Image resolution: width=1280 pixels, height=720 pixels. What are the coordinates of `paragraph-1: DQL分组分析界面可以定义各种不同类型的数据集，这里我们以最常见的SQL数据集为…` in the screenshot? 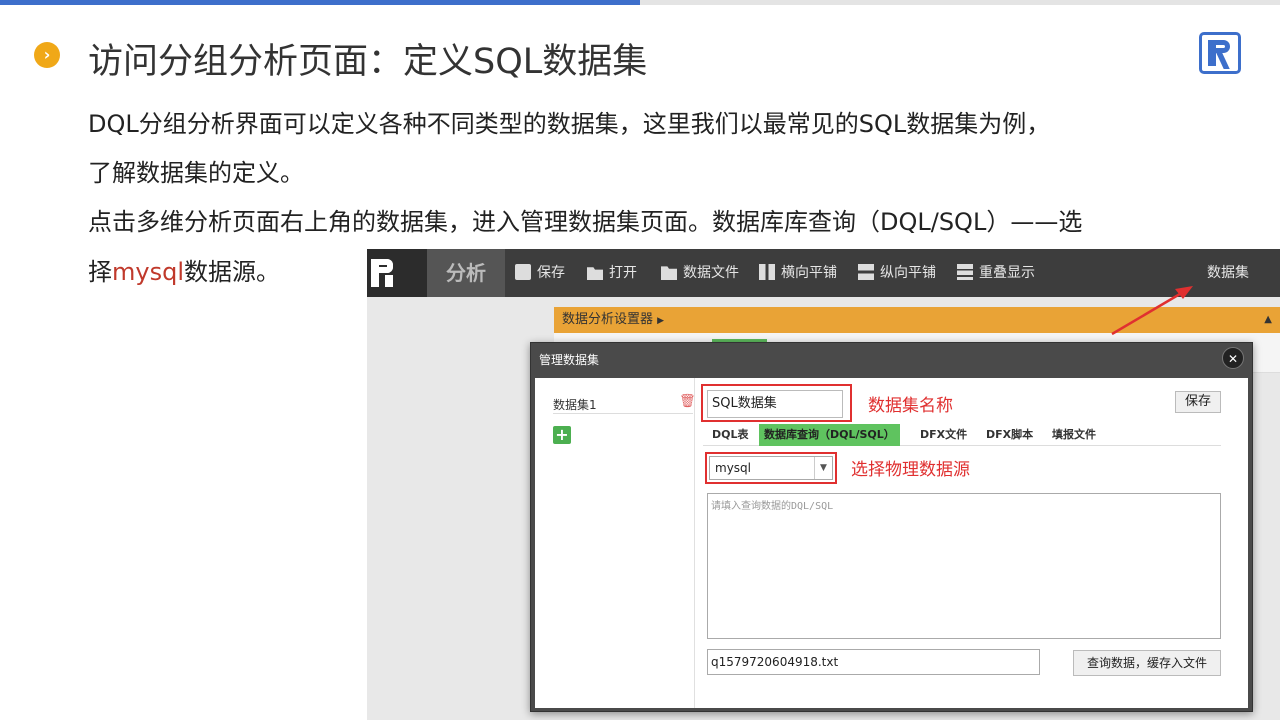 It's located at (569, 124).